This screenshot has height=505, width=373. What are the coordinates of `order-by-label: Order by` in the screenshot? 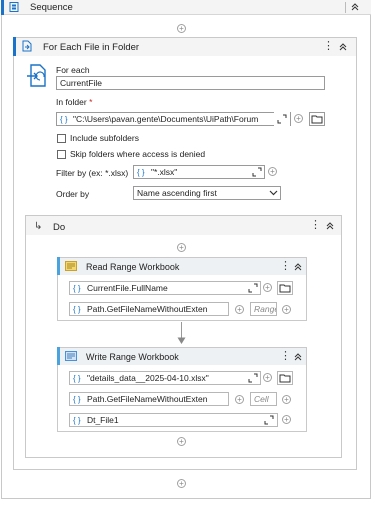 It's located at (73, 194).